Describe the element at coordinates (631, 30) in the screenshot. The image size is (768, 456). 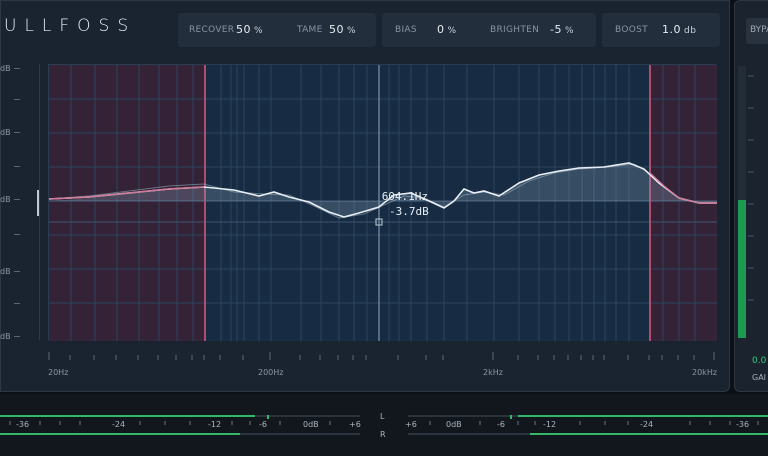
I see `boost-label: BOOST` at that location.